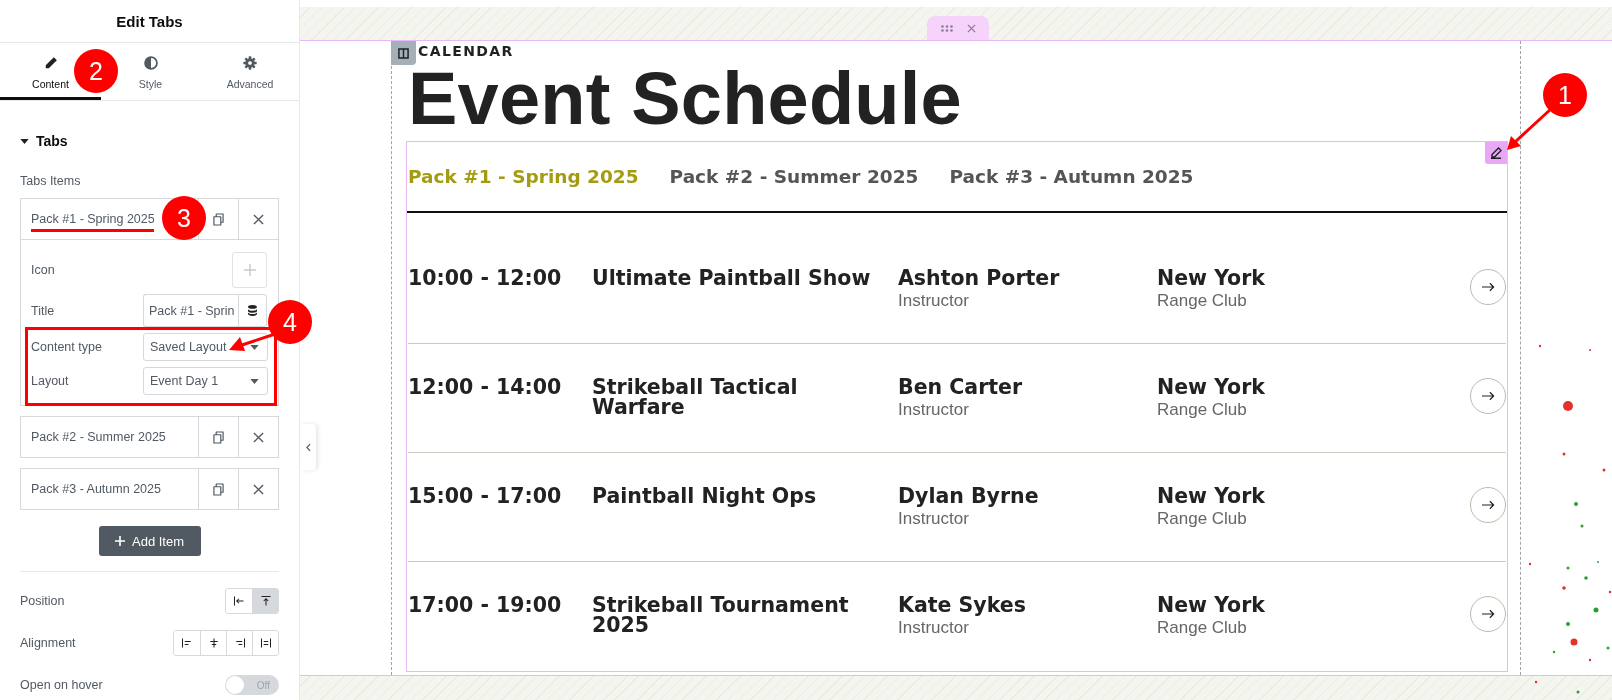  What do you see at coordinates (205, 381) in the screenshot?
I see `select-field: Event Day 1` at bounding box center [205, 381].